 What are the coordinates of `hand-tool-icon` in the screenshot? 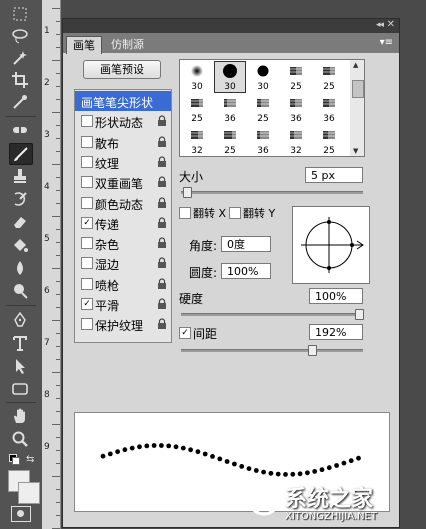 It's located at (20, 416).